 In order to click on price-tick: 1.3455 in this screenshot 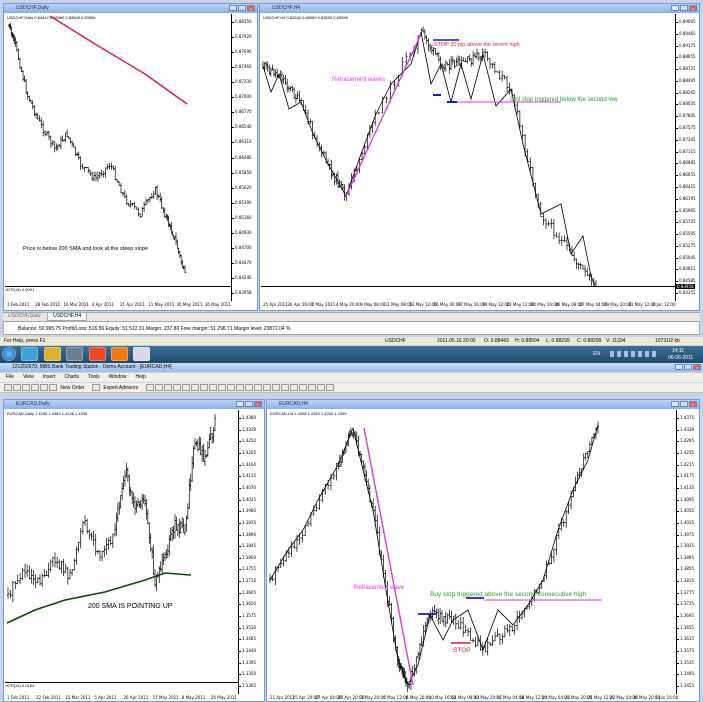, I will do `click(685, 685)`.